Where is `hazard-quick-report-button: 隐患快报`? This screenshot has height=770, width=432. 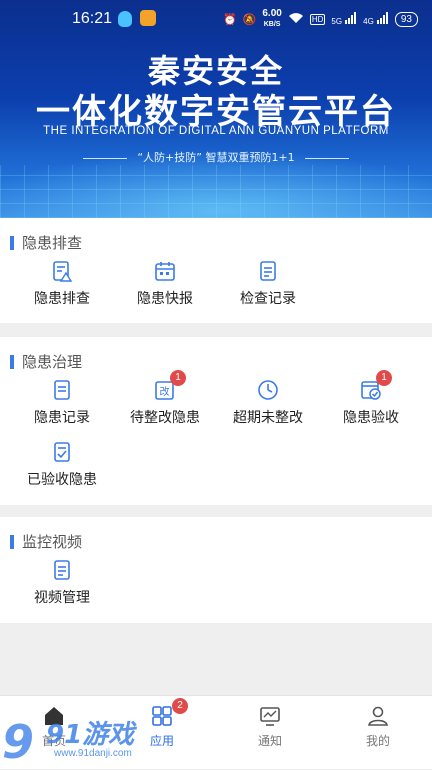
hazard-quick-report-button: 隐患快报 is located at coordinates (165, 284).